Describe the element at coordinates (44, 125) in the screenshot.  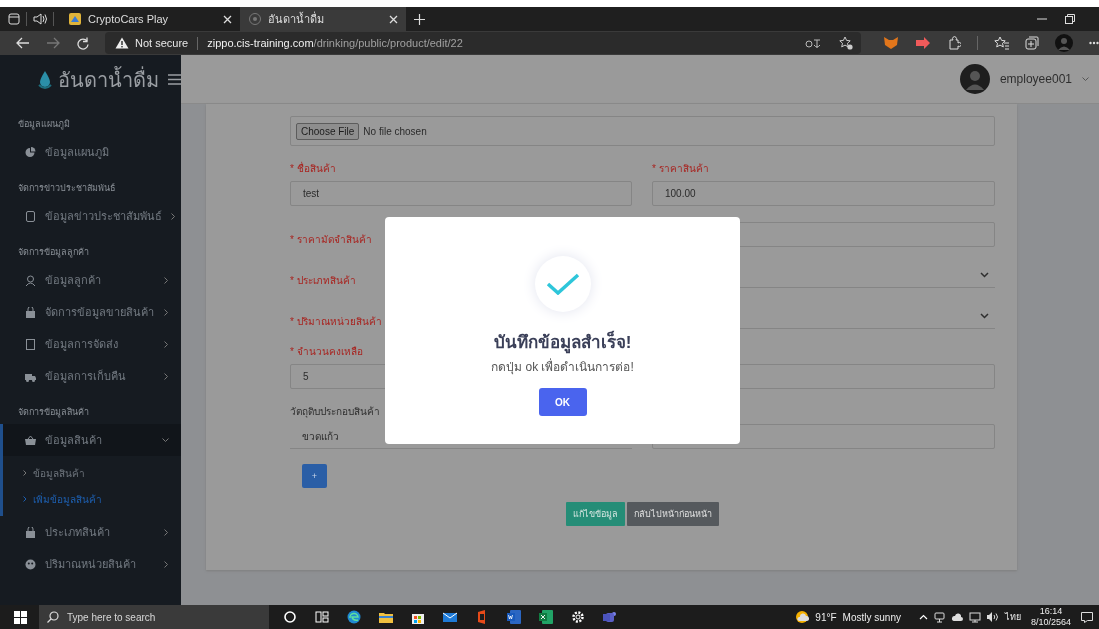
I see `section-title: ข้อมูลแผนภูมิ` at that location.